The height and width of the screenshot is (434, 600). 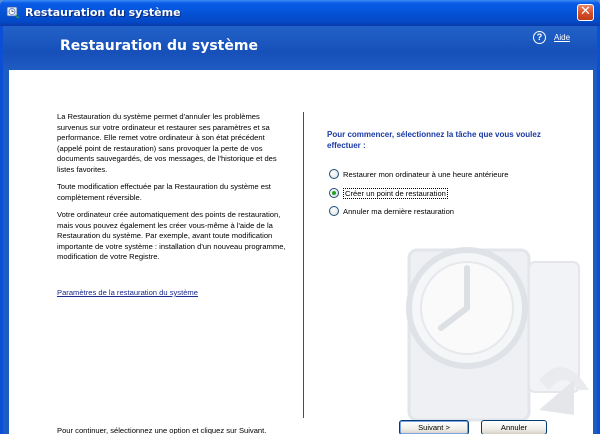 I want to click on column-divider, so click(x=303, y=265).